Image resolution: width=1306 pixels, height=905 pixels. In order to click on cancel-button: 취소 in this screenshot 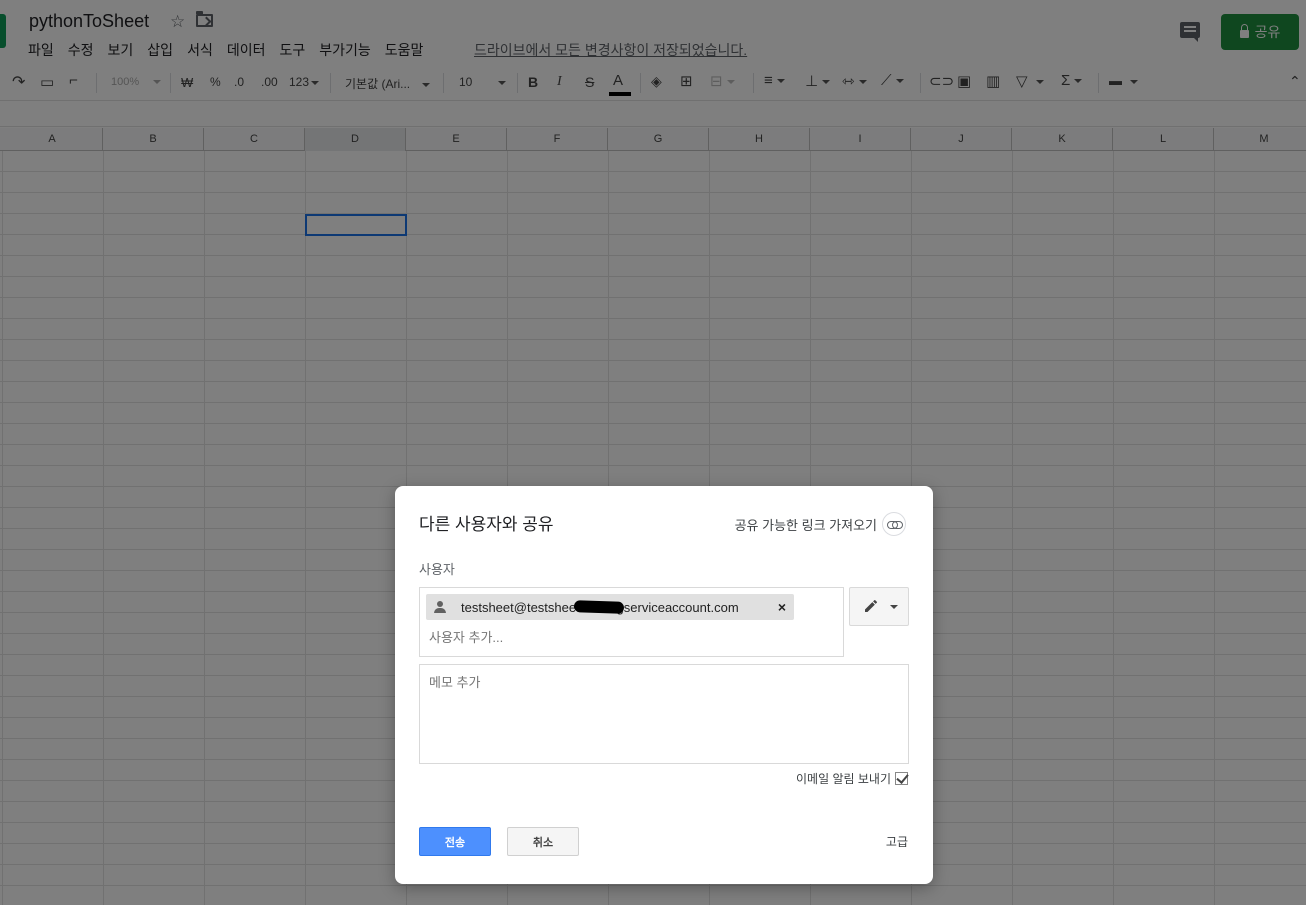, I will do `click(543, 841)`.